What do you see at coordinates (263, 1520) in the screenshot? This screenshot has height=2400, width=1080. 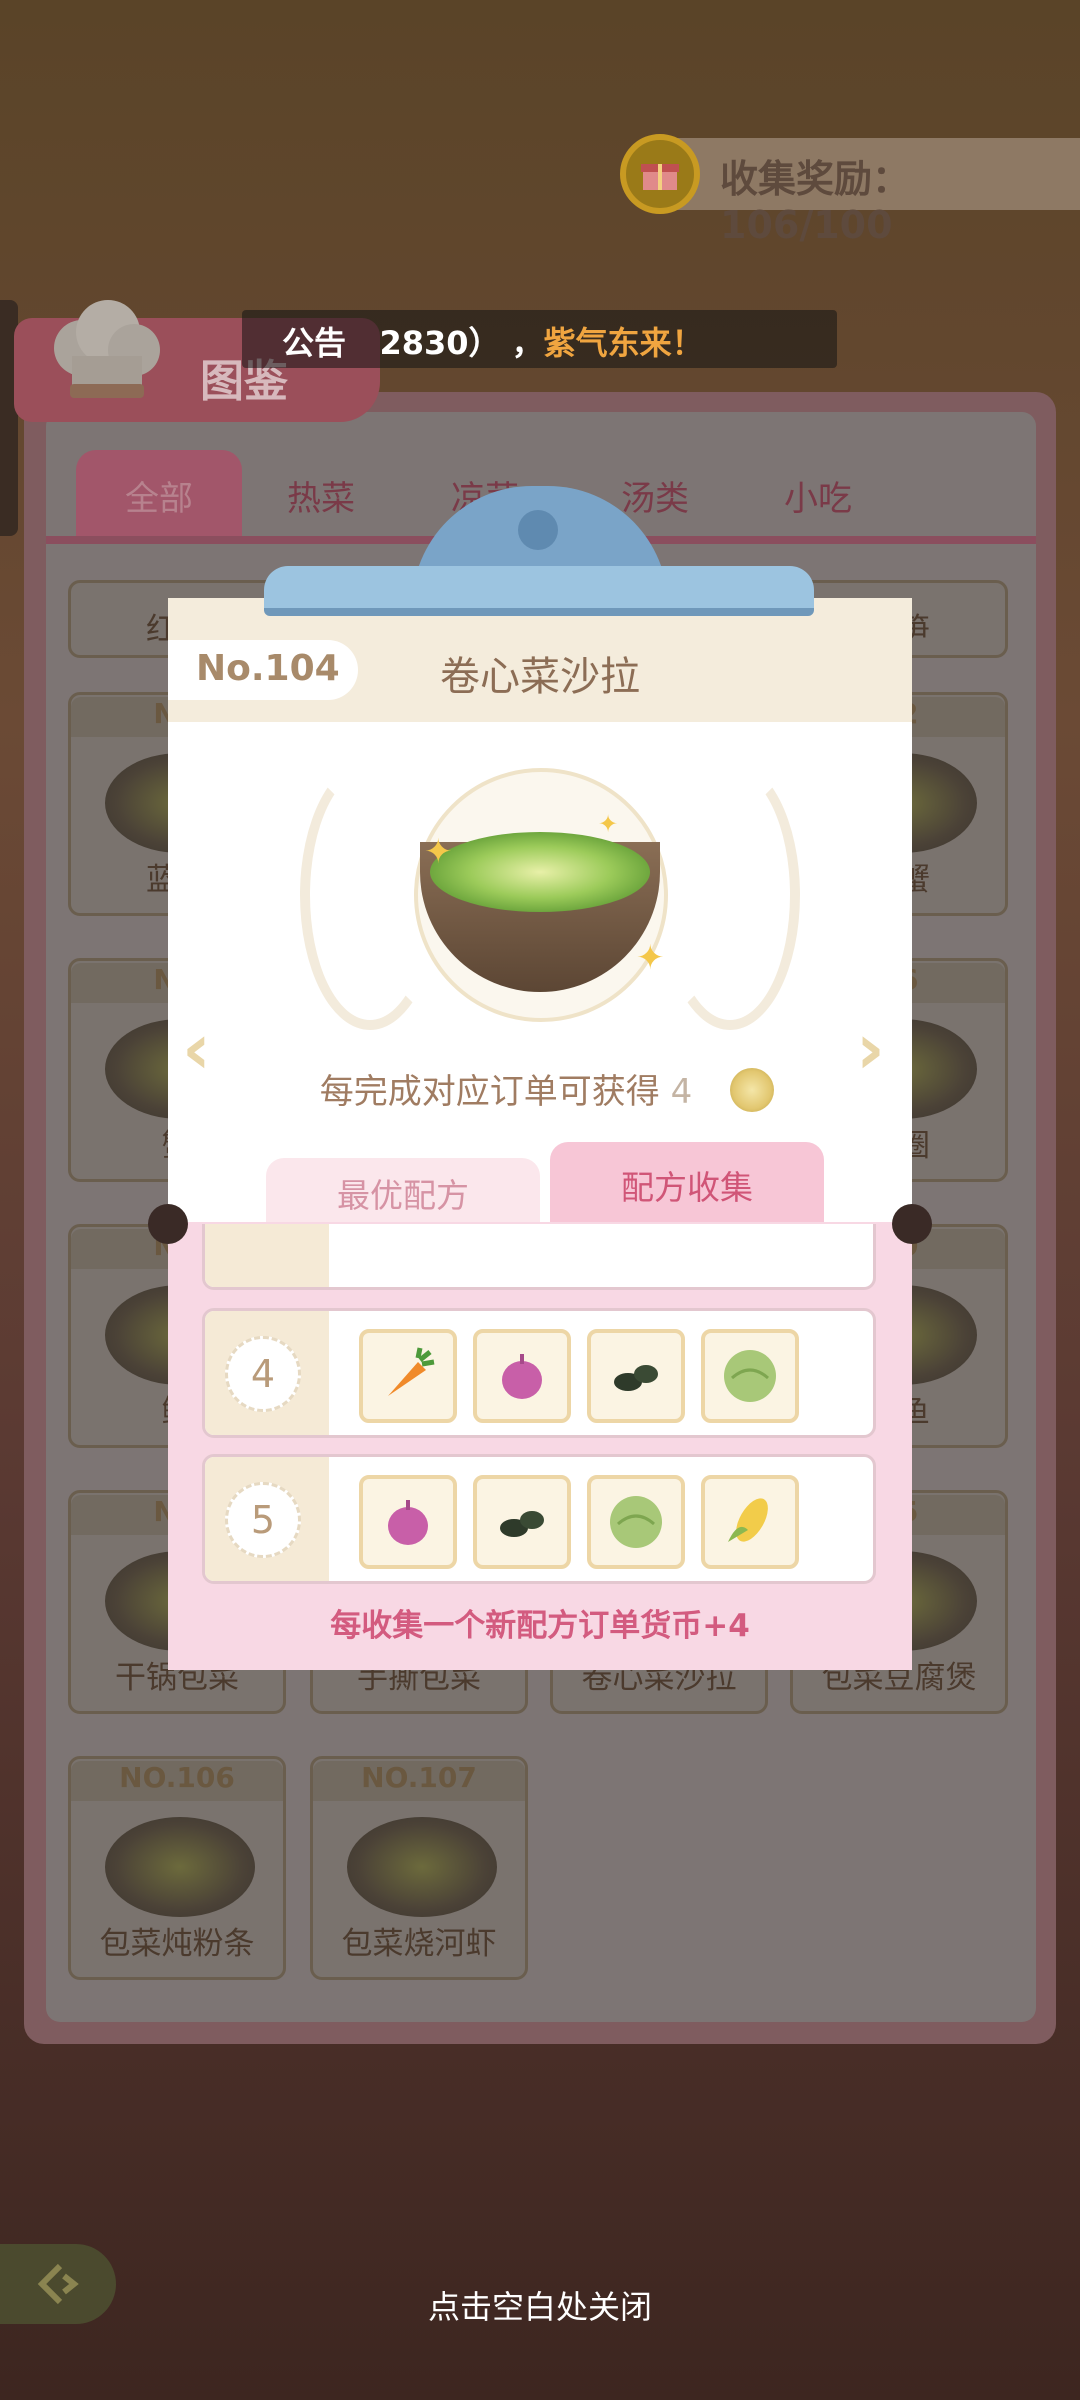 I see `recipe-index-number: 5` at bounding box center [263, 1520].